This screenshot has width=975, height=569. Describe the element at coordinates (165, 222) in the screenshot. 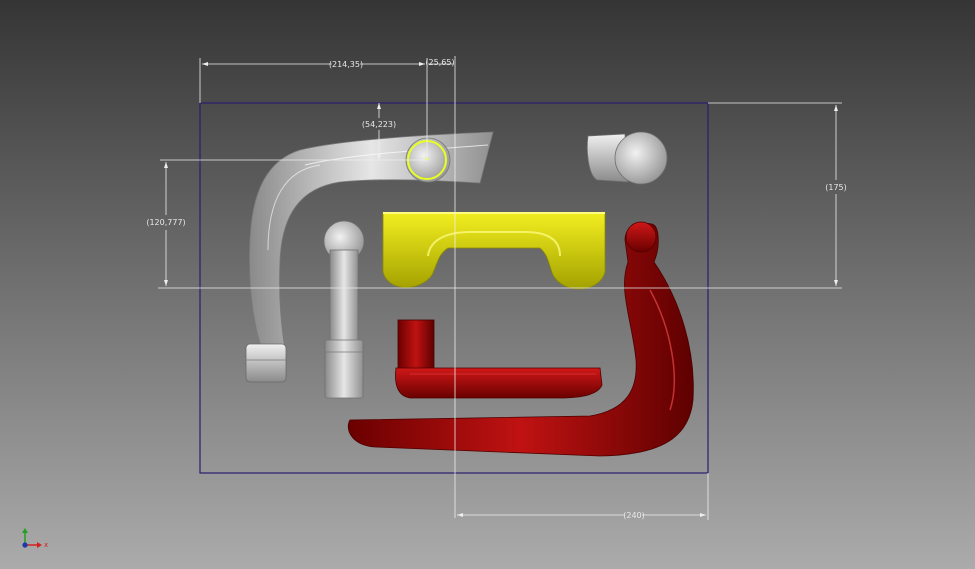

I see `dimension-label-height-b: (120,777)` at that location.